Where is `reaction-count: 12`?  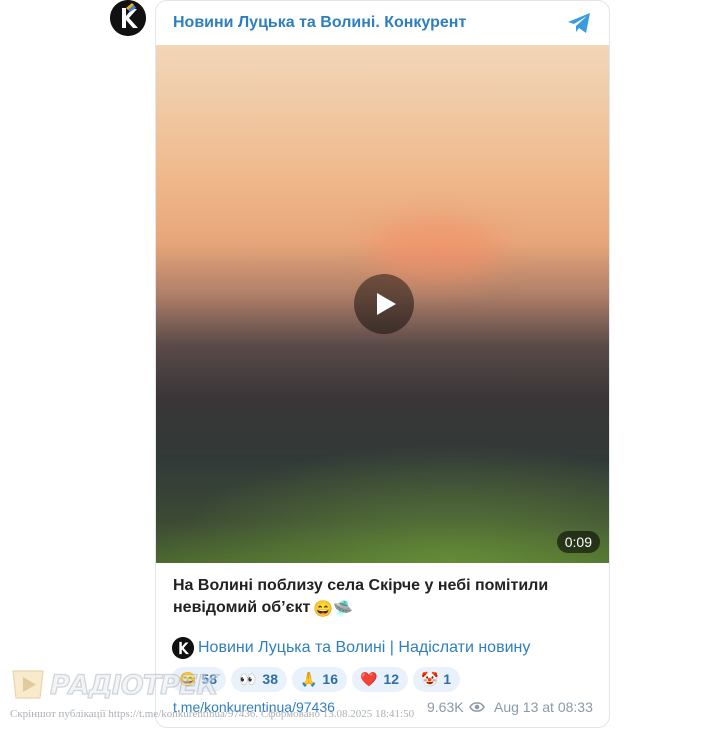 reaction-count: 12 is located at coordinates (391, 679).